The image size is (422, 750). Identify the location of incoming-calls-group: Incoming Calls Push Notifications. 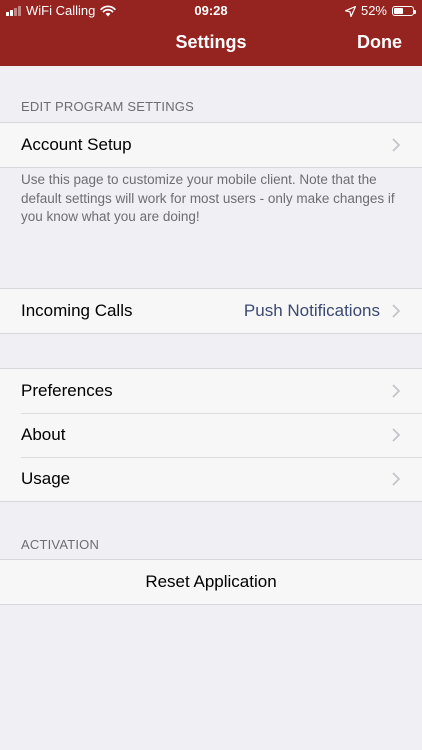
(211, 311).